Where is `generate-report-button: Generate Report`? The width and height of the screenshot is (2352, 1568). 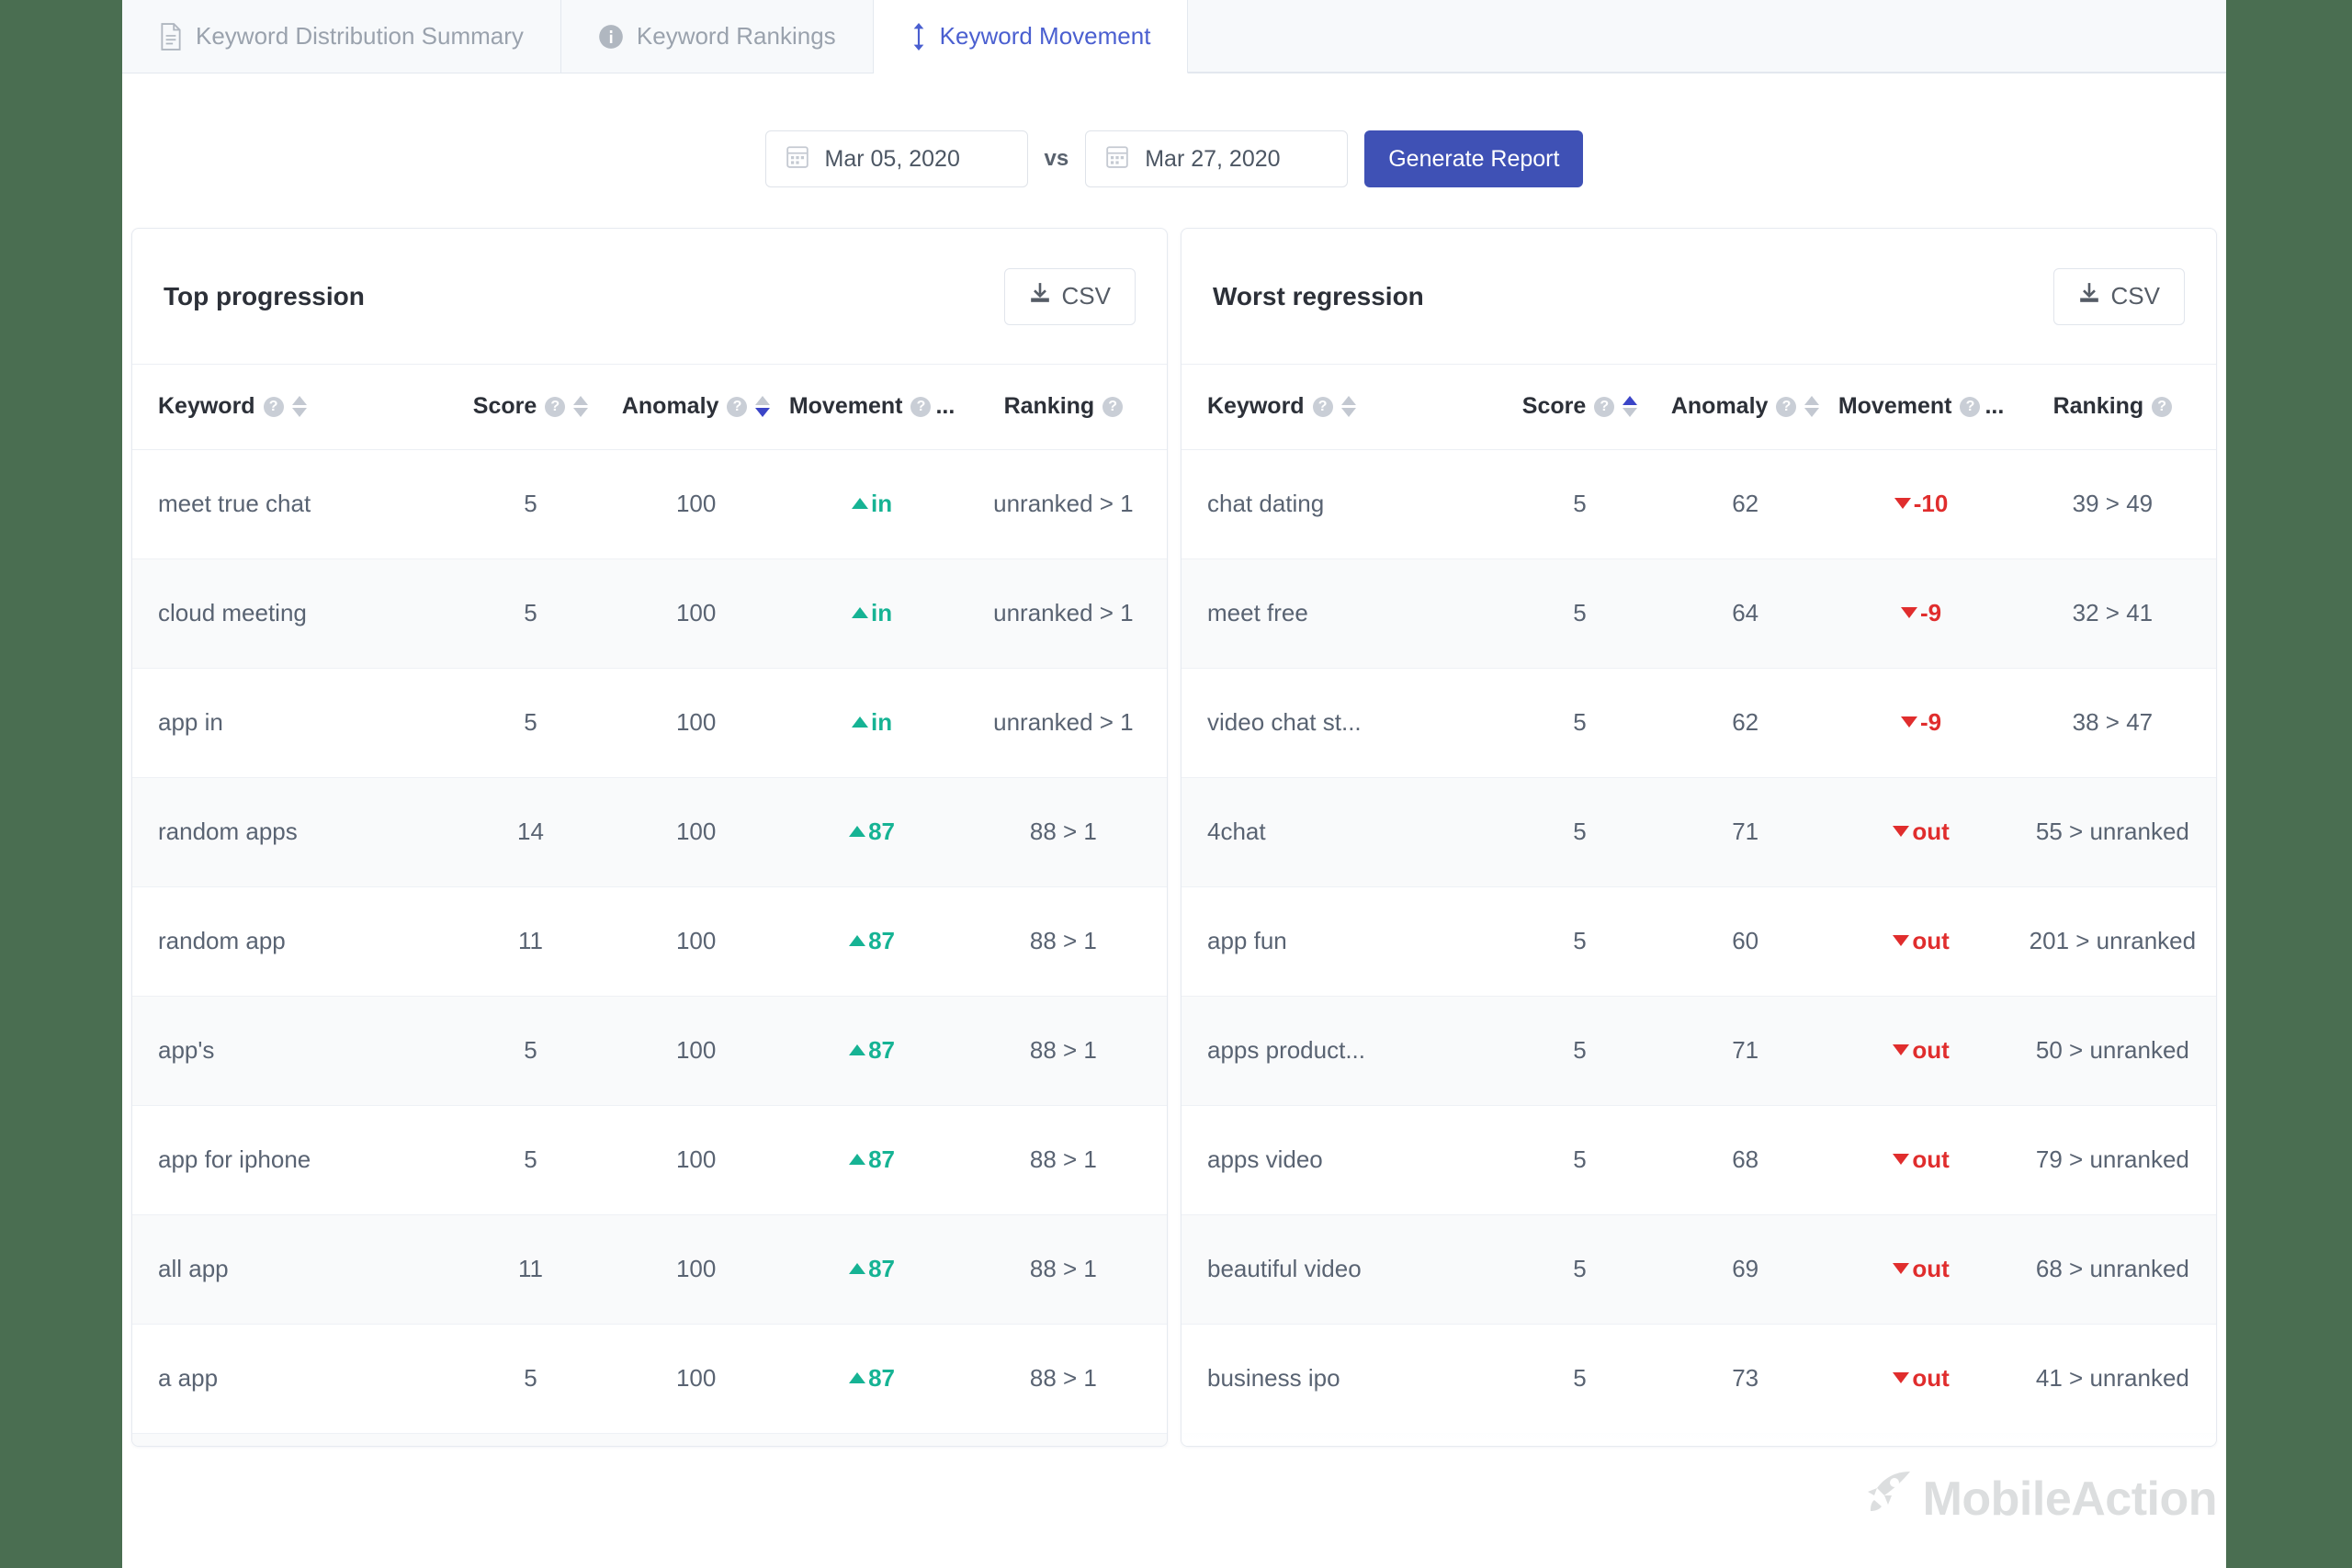
generate-report-button: Generate Report is located at coordinates (1474, 159).